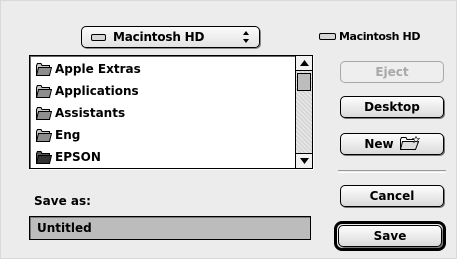  What do you see at coordinates (304, 82) in the screenshot?
I see `scroll-thumb` at bounding box center [304, 82].